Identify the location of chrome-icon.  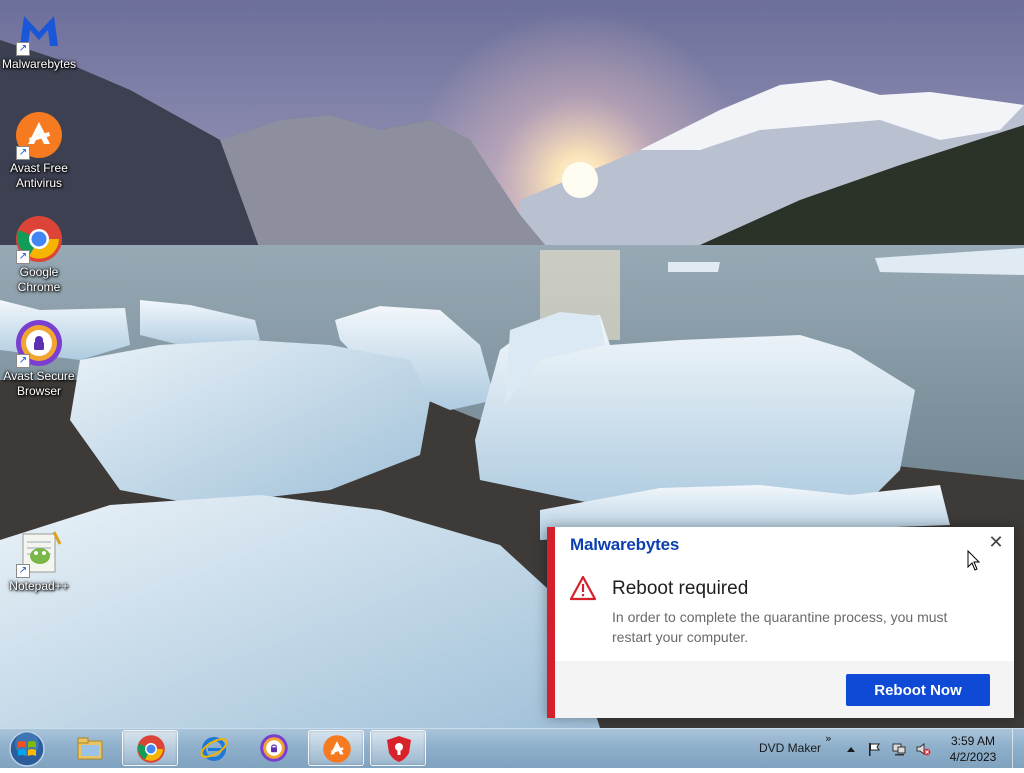
(151, 749).